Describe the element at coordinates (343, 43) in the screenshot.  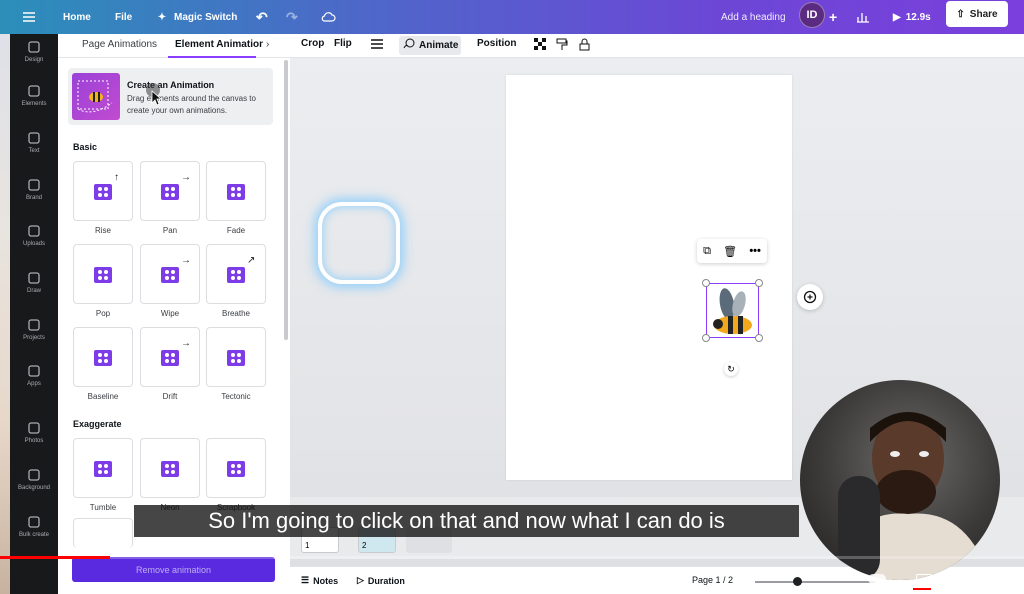
I see `flip-button: Flip` at that location.